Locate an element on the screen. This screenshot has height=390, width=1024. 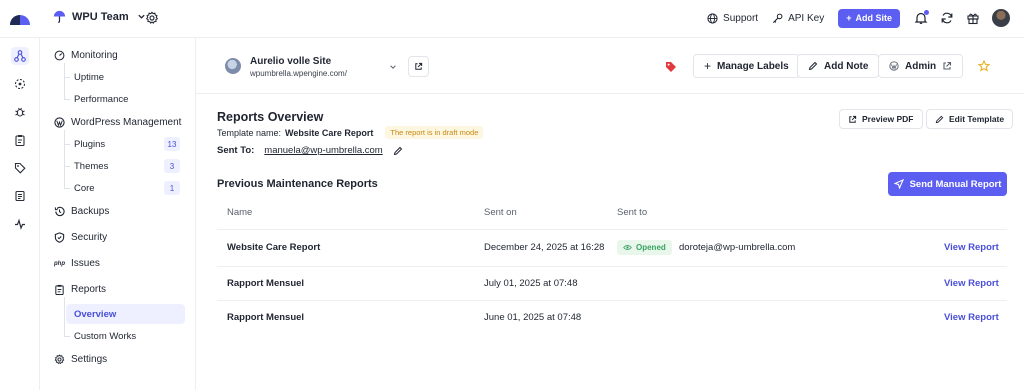
tag-outline-icon is located at coordinates (20, 168).